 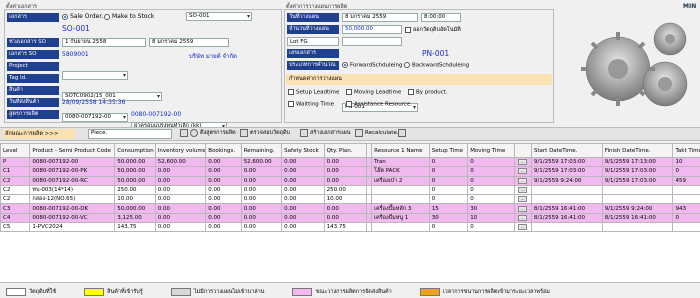 What do you see at coordinates (180, 150) in the screenshot?
I see `column-header: Inventory volume.` at bounding box center [180, 150].